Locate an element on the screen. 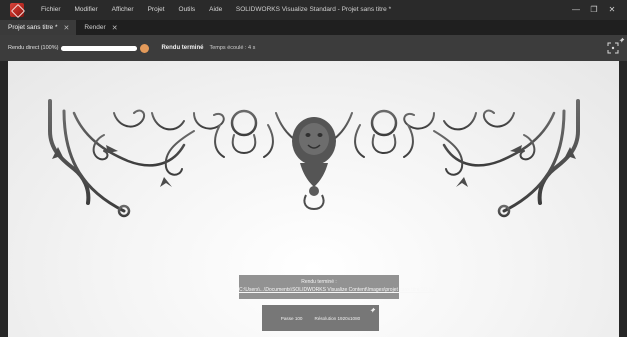 The width and height of the screenshot is (627, 337). menu-fichier: Fichier is located at coordinates (51, 10).